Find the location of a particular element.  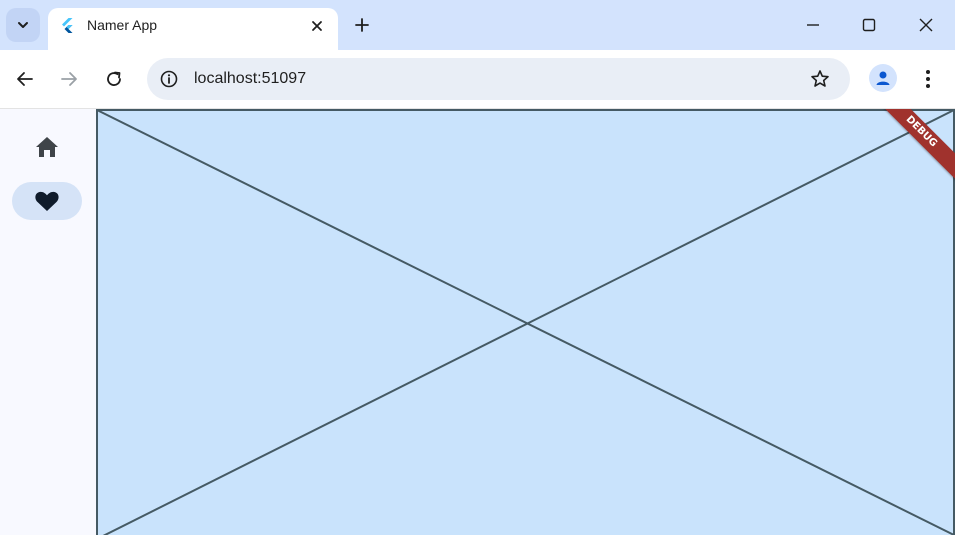

browser-tab-strip: Namer App is located at coordinates (477, 25).